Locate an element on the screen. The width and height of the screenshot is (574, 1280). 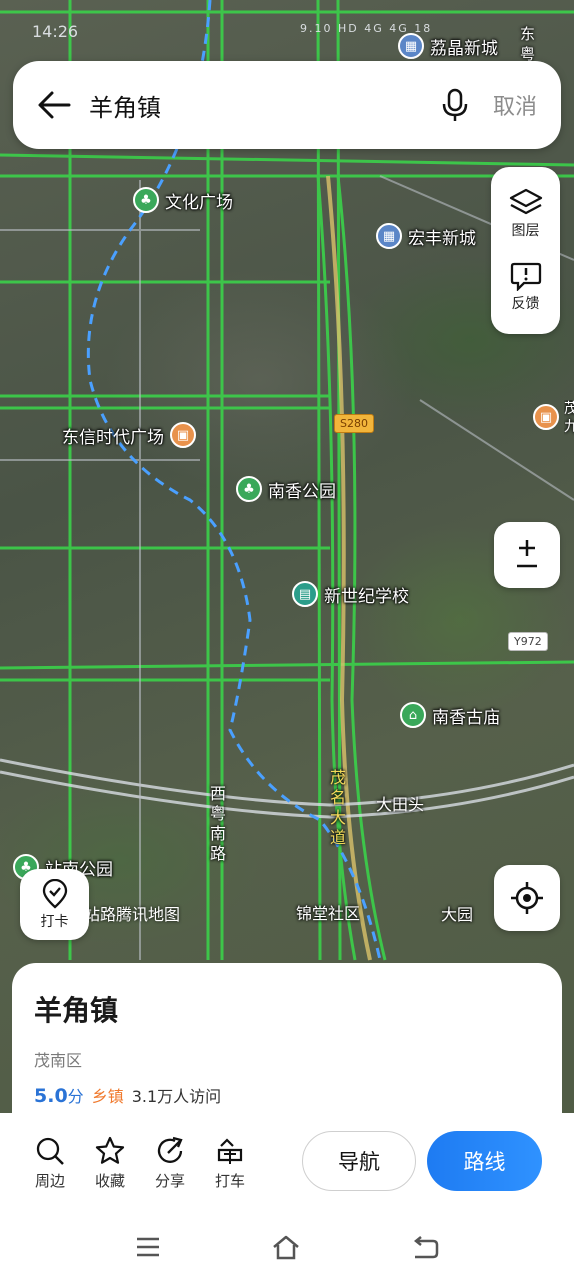
layers-label: 图层 is located at coordinates (525, 230).